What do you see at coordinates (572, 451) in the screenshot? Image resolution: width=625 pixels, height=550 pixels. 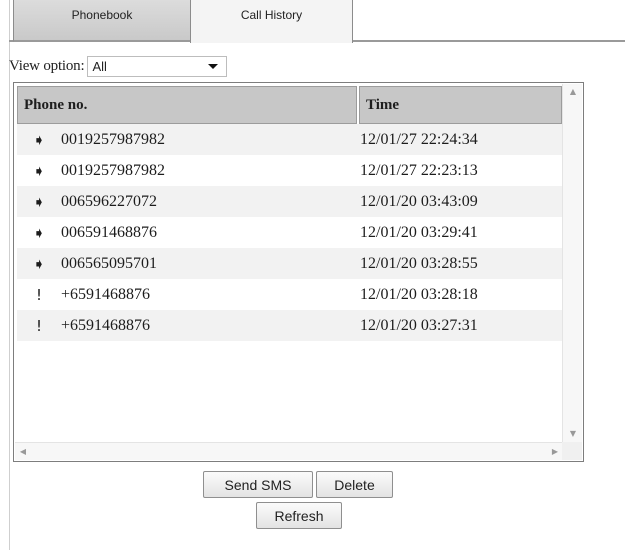 I see `scrollbar-corner` at bounding box center [572, 451].